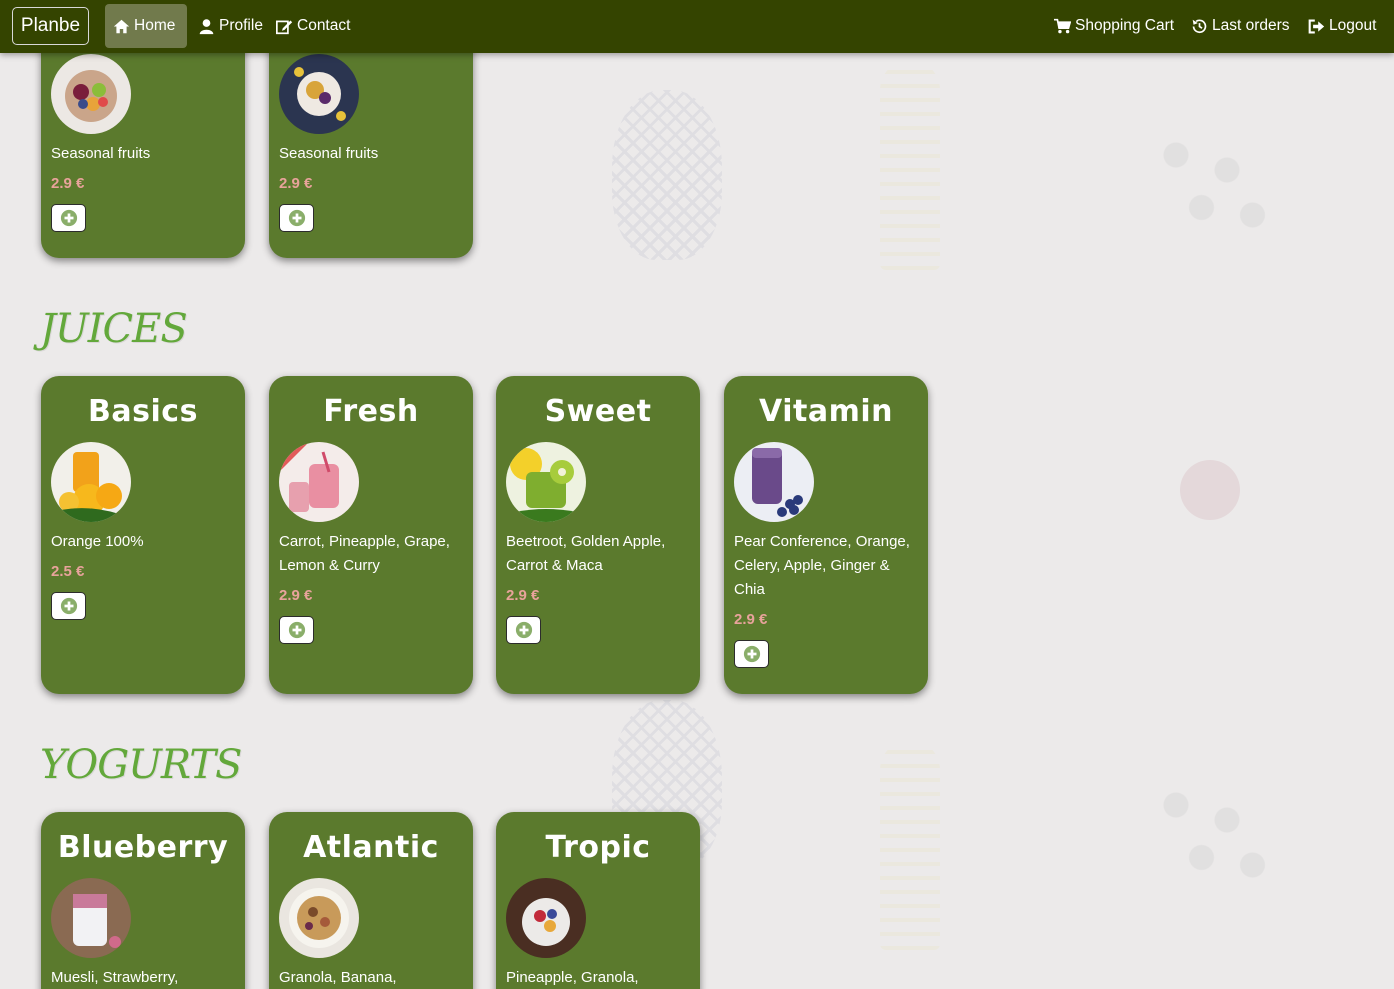 This screenshot has width=1394, height=989. Describe the element at coordinates (371, 411) in the screenshot. I see `product-title: Fresh` at that location.